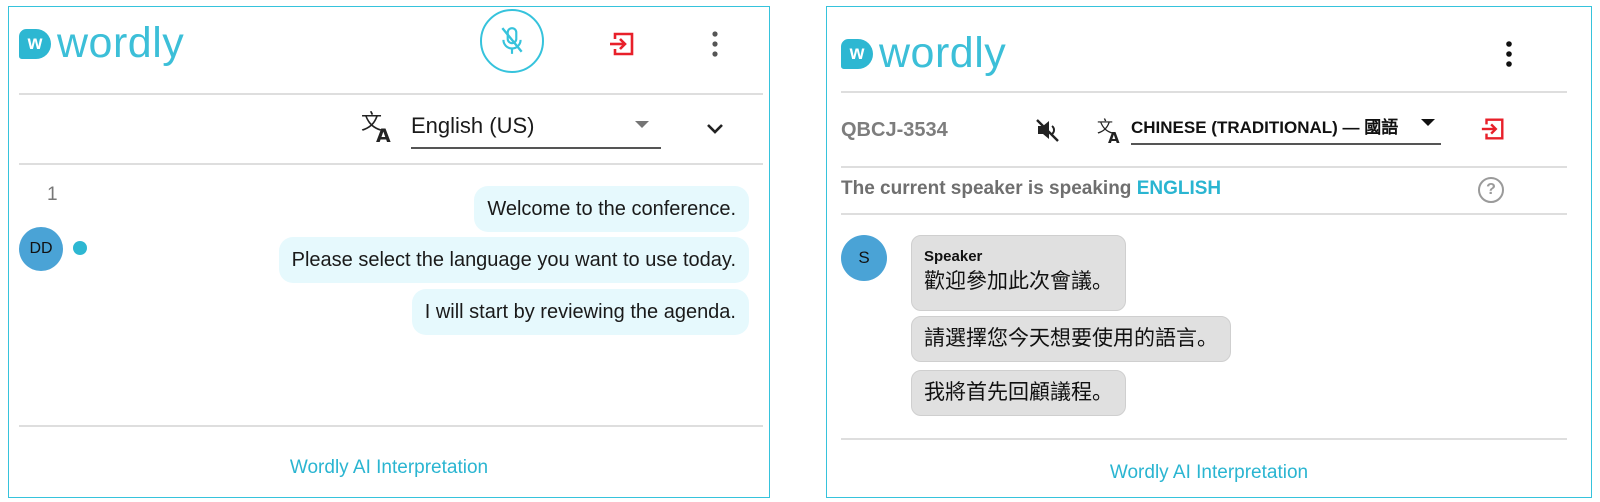 The width and height of the screenshot is (1600, 502). Describe the element at coordinates (1018, 281) in the screenshot. I see `message-text: 歡迎參加此次會議。` at that location.